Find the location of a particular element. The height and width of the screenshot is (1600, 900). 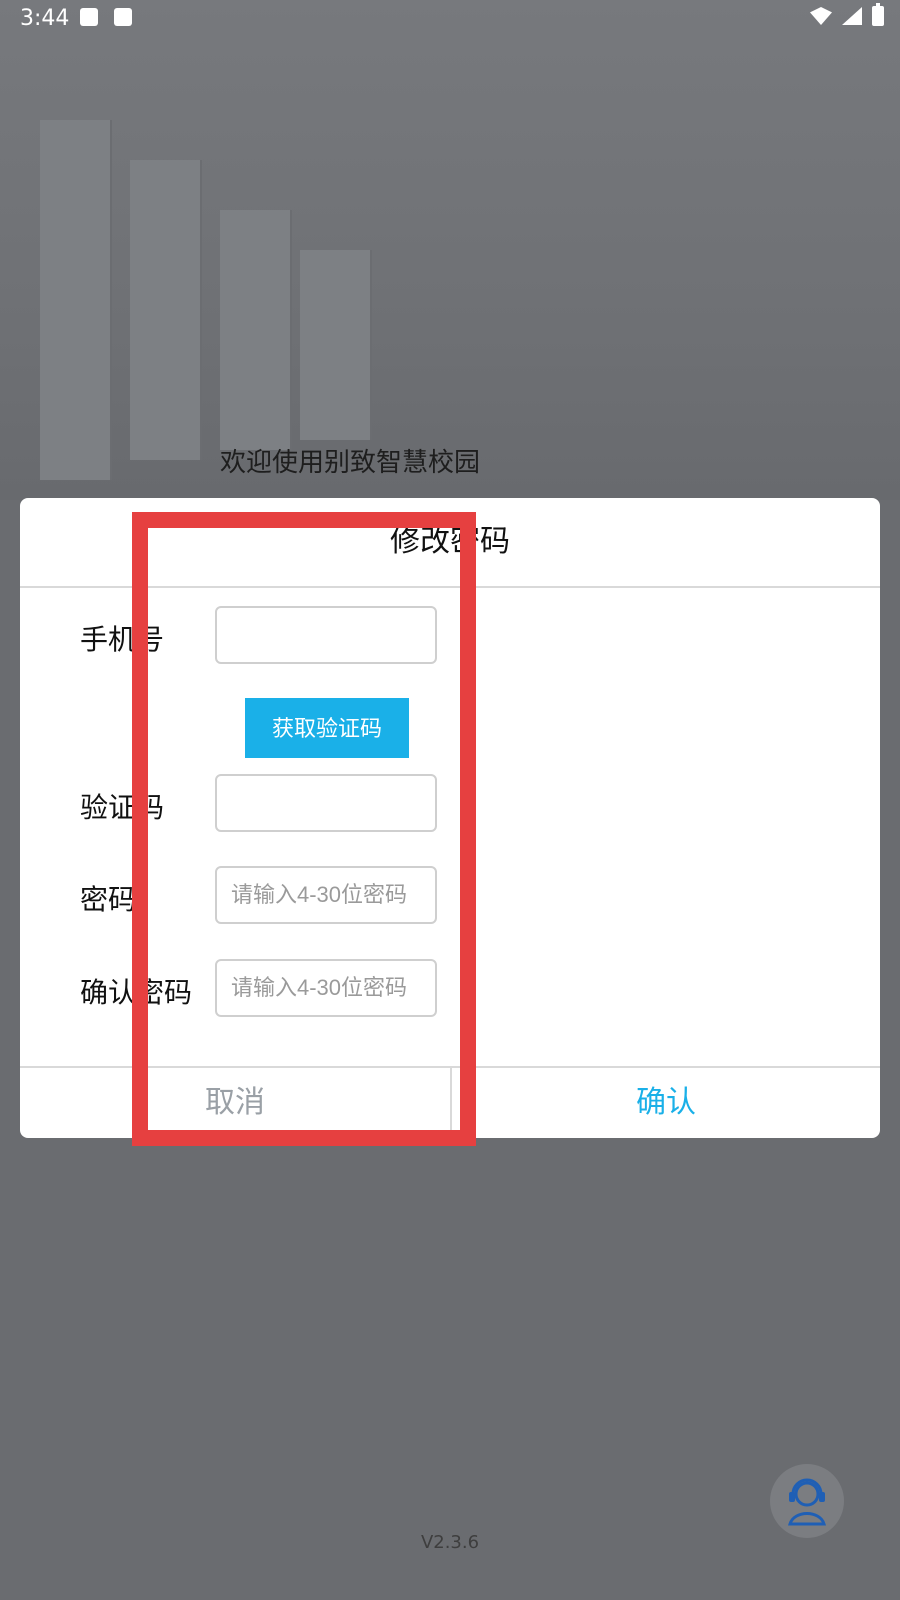

battery-icon is located at coordinates (878, 14).